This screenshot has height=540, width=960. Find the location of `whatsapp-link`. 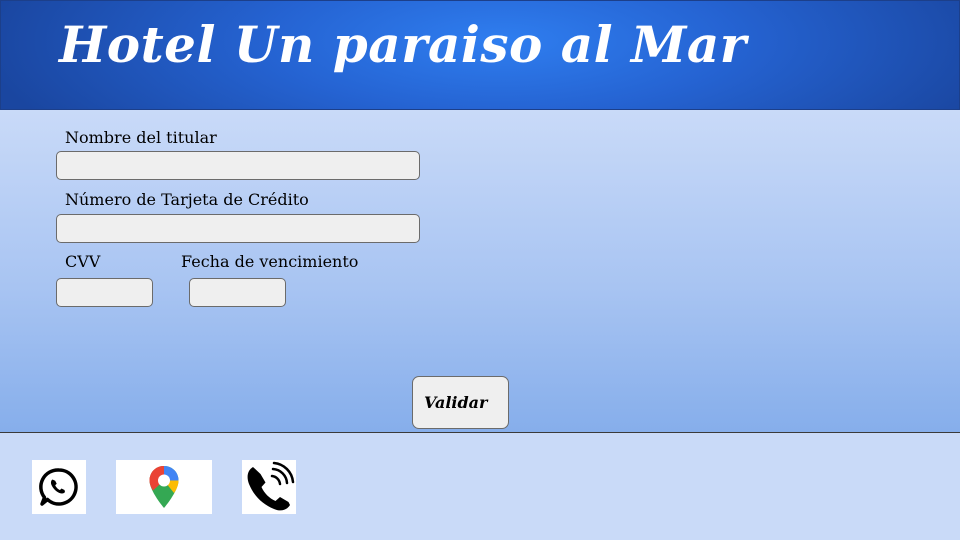

whatsapp-link is located at coordinates (59, 487).